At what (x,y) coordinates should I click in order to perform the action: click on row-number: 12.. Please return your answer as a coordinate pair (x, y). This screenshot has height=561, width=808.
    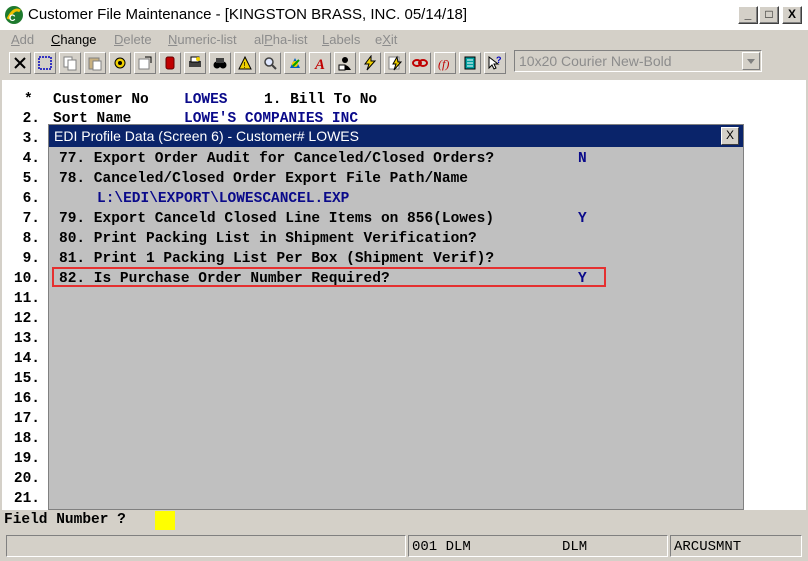
    Looking at the image, I should click on (26, 319).